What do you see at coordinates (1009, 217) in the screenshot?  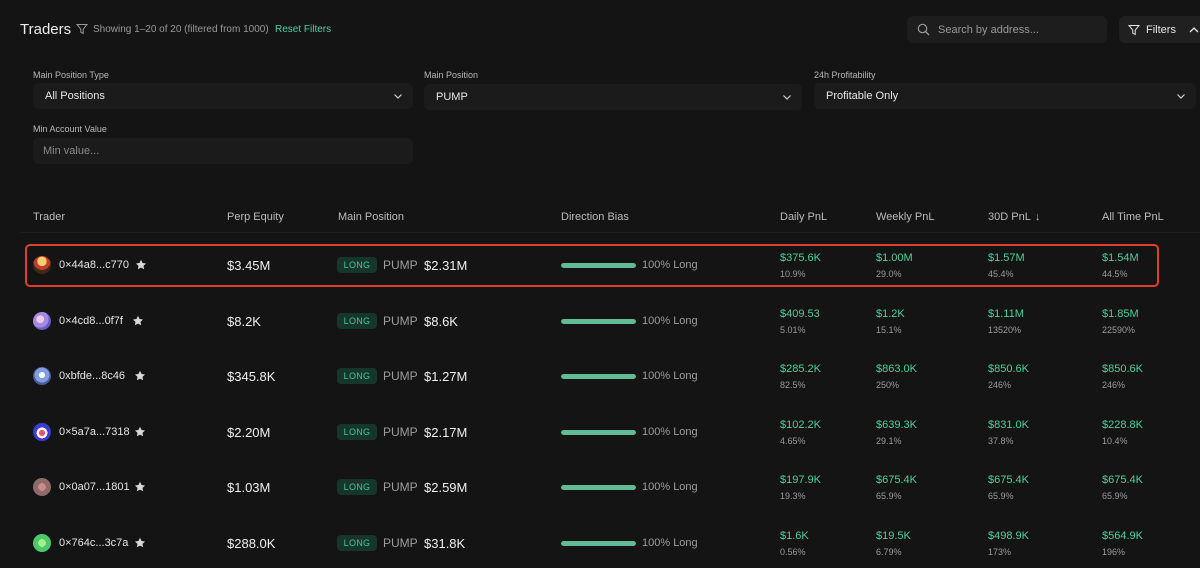 I see `column-header-30d-pnl-label: 30D PnL` at bounding box center [1009, 217].